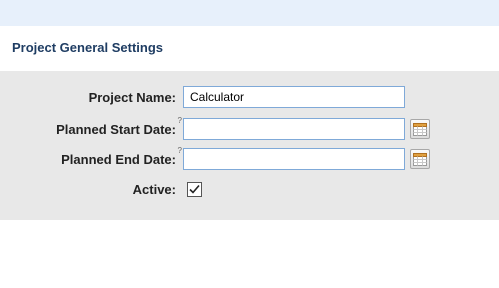  I want to click on start-date-calendar-button, so click(420, 129).